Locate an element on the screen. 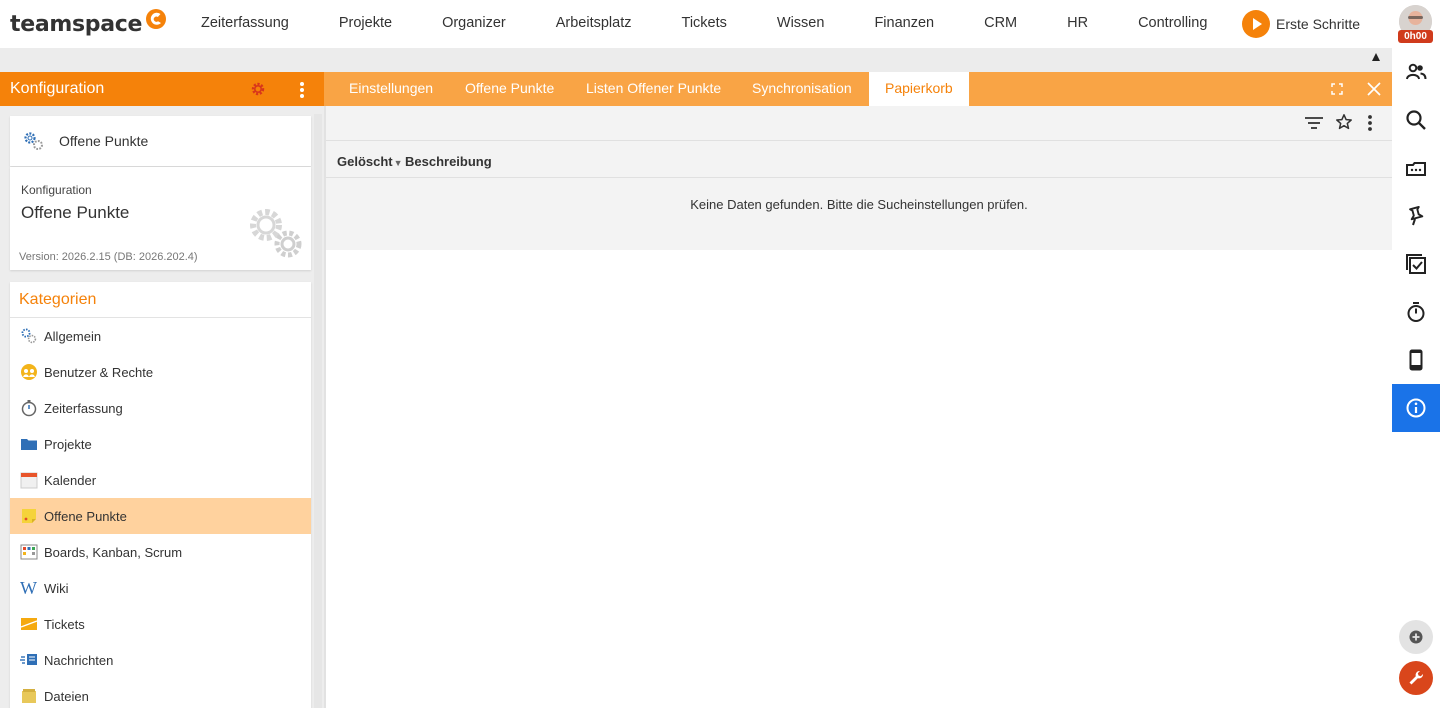 The height and width of the screenshot is (708, 1440). panel-scrollbar is located at coordinates (318, 411).